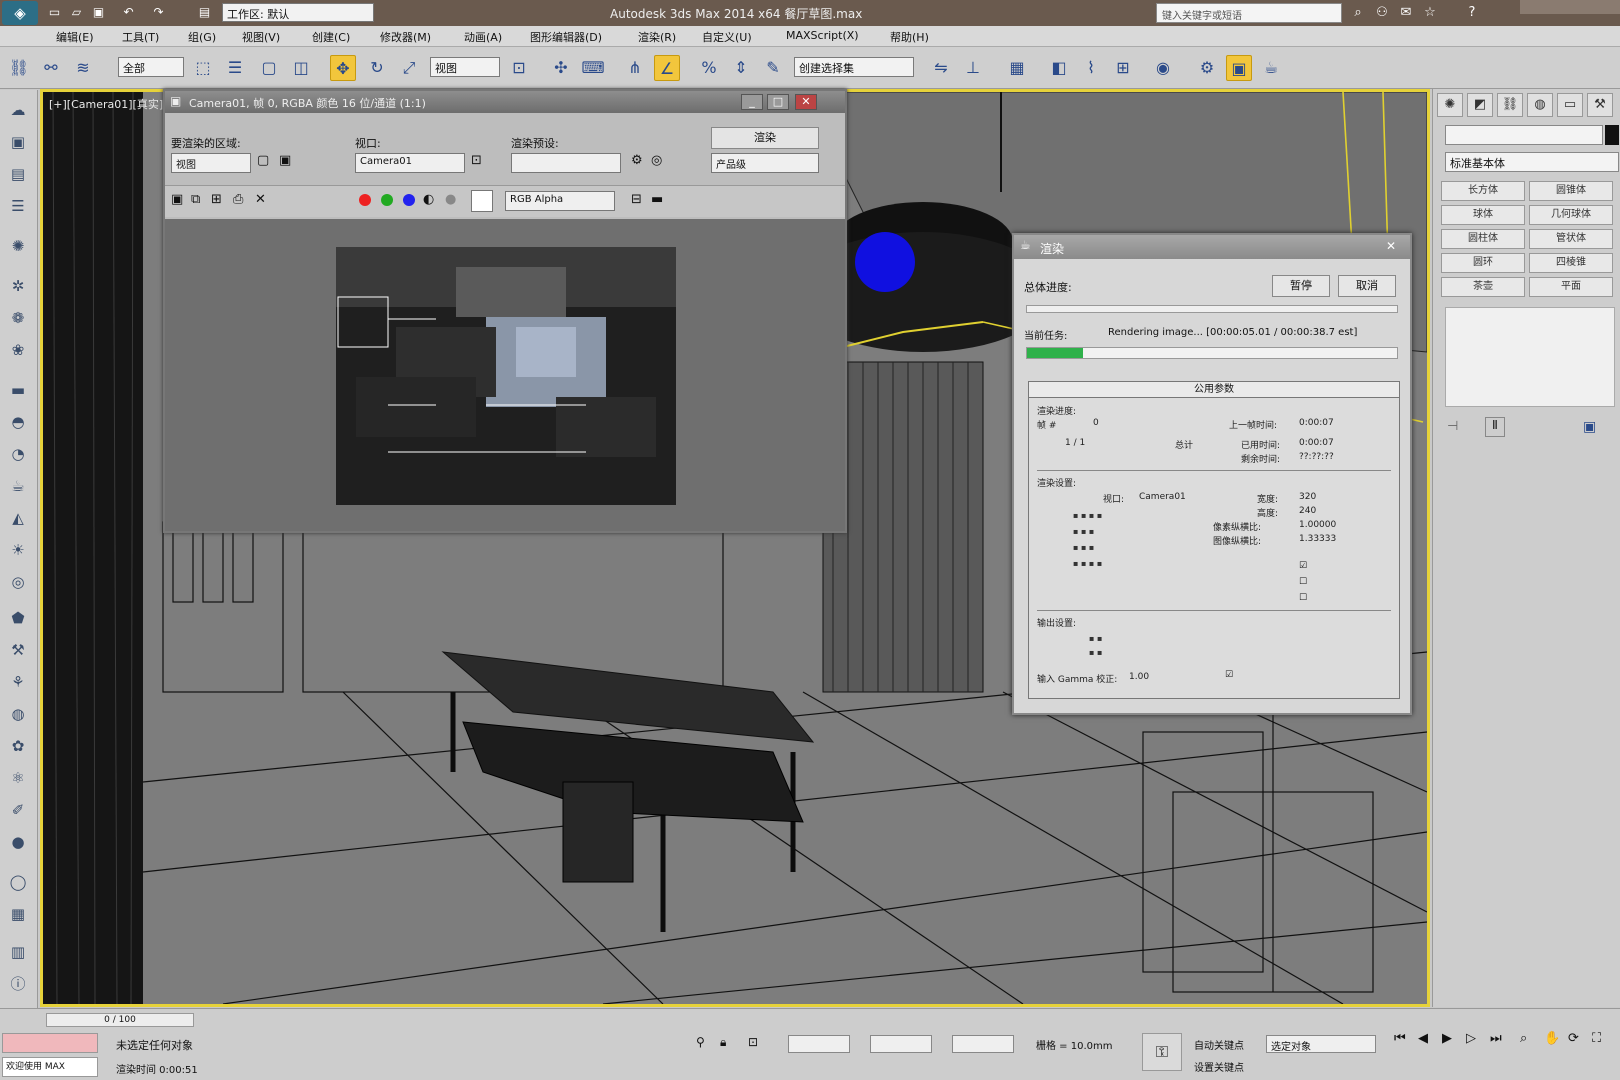  What do you see at coordinates (778, 102) in the screenshot?
I see `maximize-button: □` at bounding box center [778, 102].